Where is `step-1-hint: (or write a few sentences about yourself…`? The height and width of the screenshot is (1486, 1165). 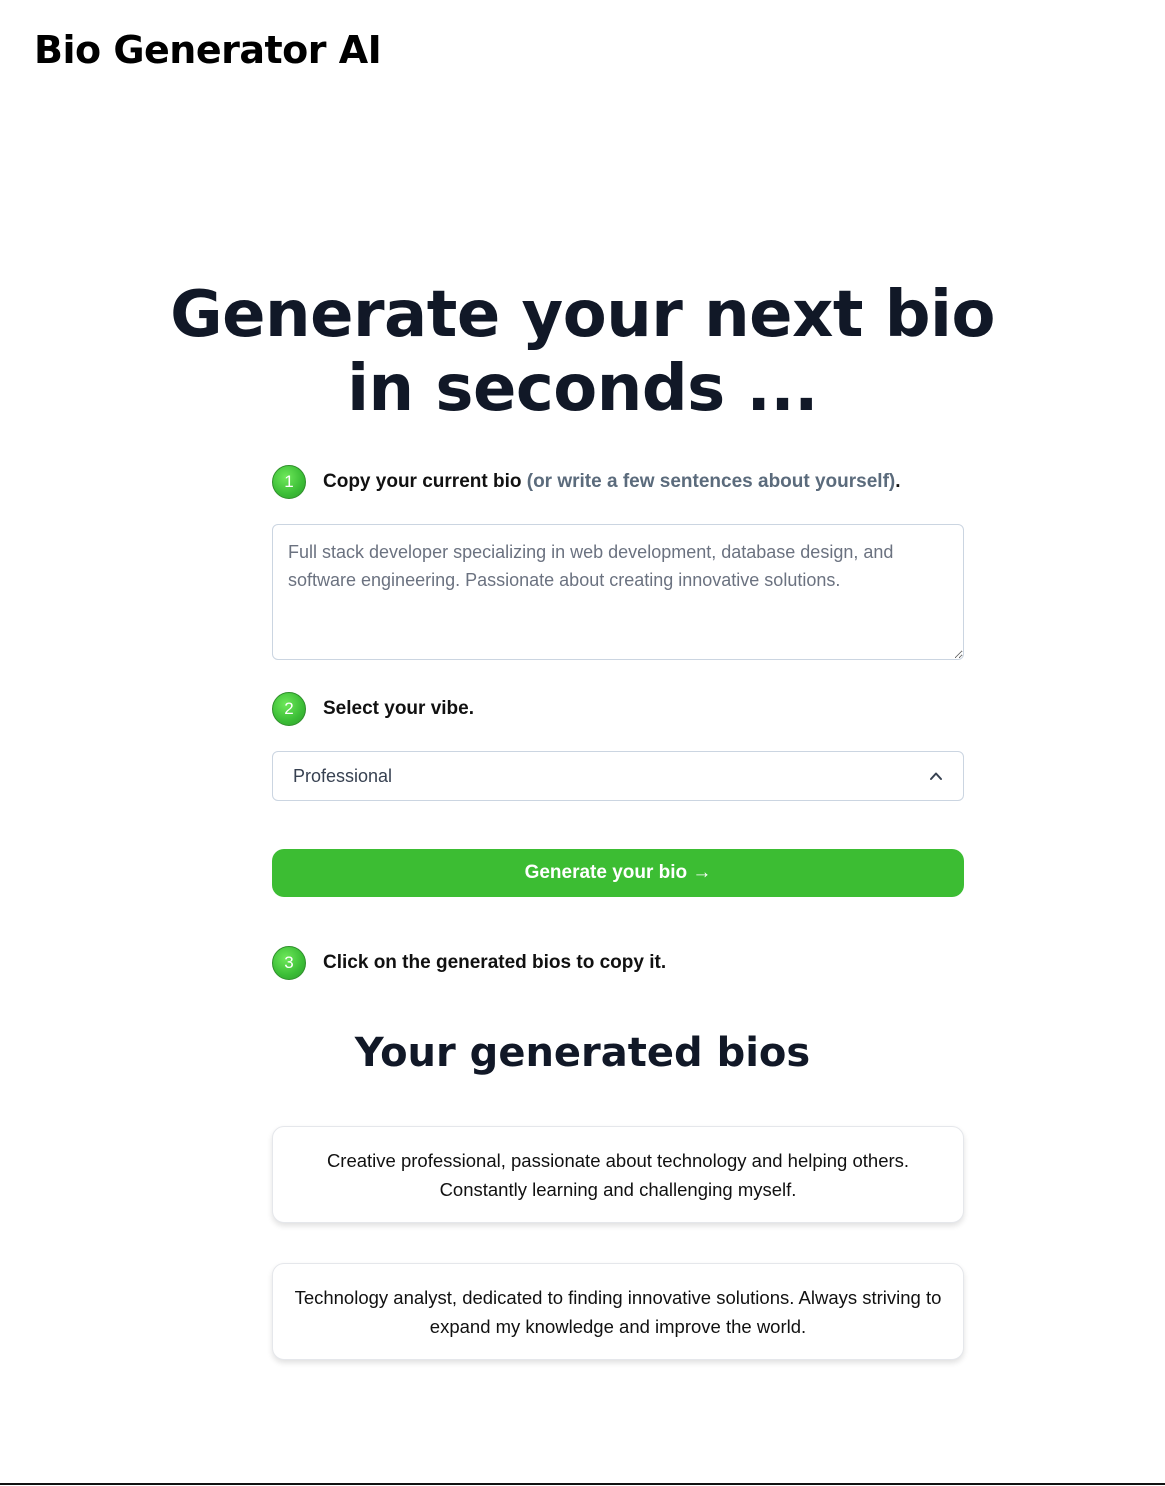
step-1-hint: (or write a few sentences about yourself… is located at coordinates (711, 481).